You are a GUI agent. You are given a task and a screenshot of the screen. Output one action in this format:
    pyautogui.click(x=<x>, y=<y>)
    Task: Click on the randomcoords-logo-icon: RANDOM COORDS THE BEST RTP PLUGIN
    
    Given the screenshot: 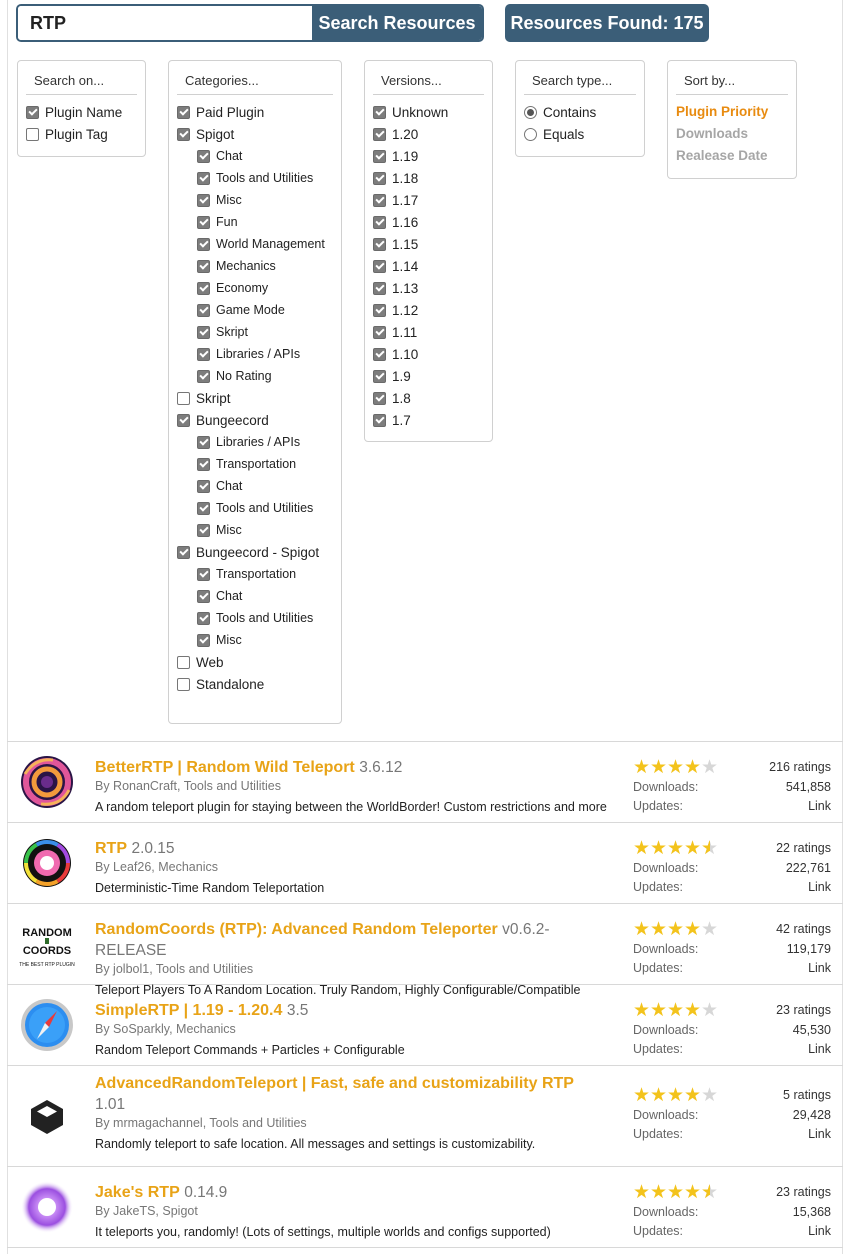 What is the action you would take?
    pyautogui.click(x=47, y=944)
    